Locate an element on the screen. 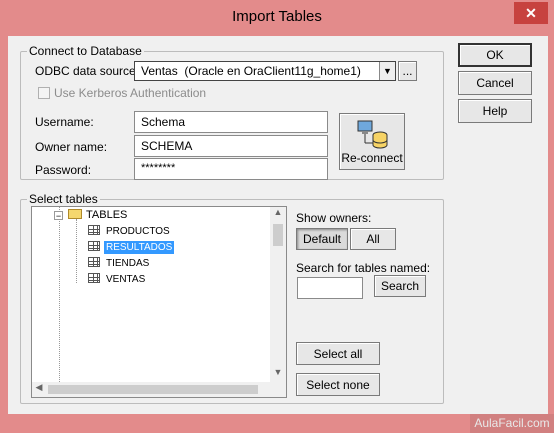 The image size is (554, 433). close-button: ✕ is located at coordinates (531, 13).